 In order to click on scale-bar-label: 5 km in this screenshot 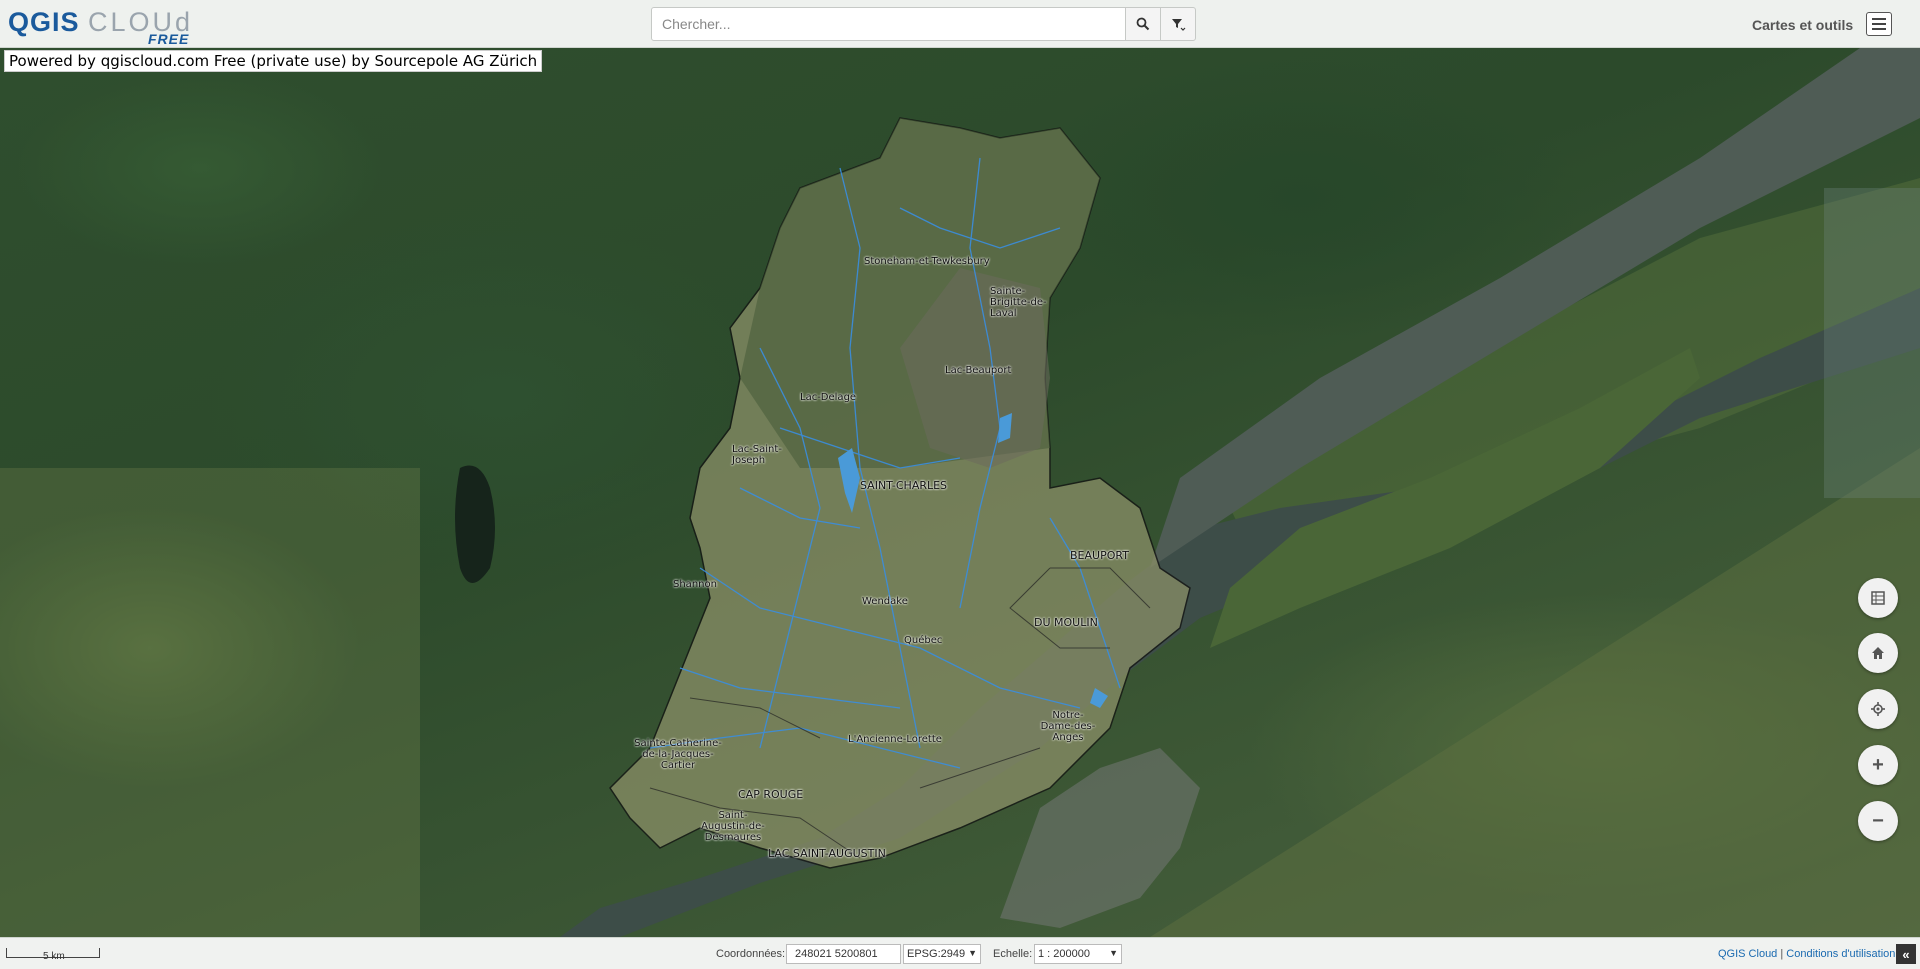, I will do `click(54, 956)`.